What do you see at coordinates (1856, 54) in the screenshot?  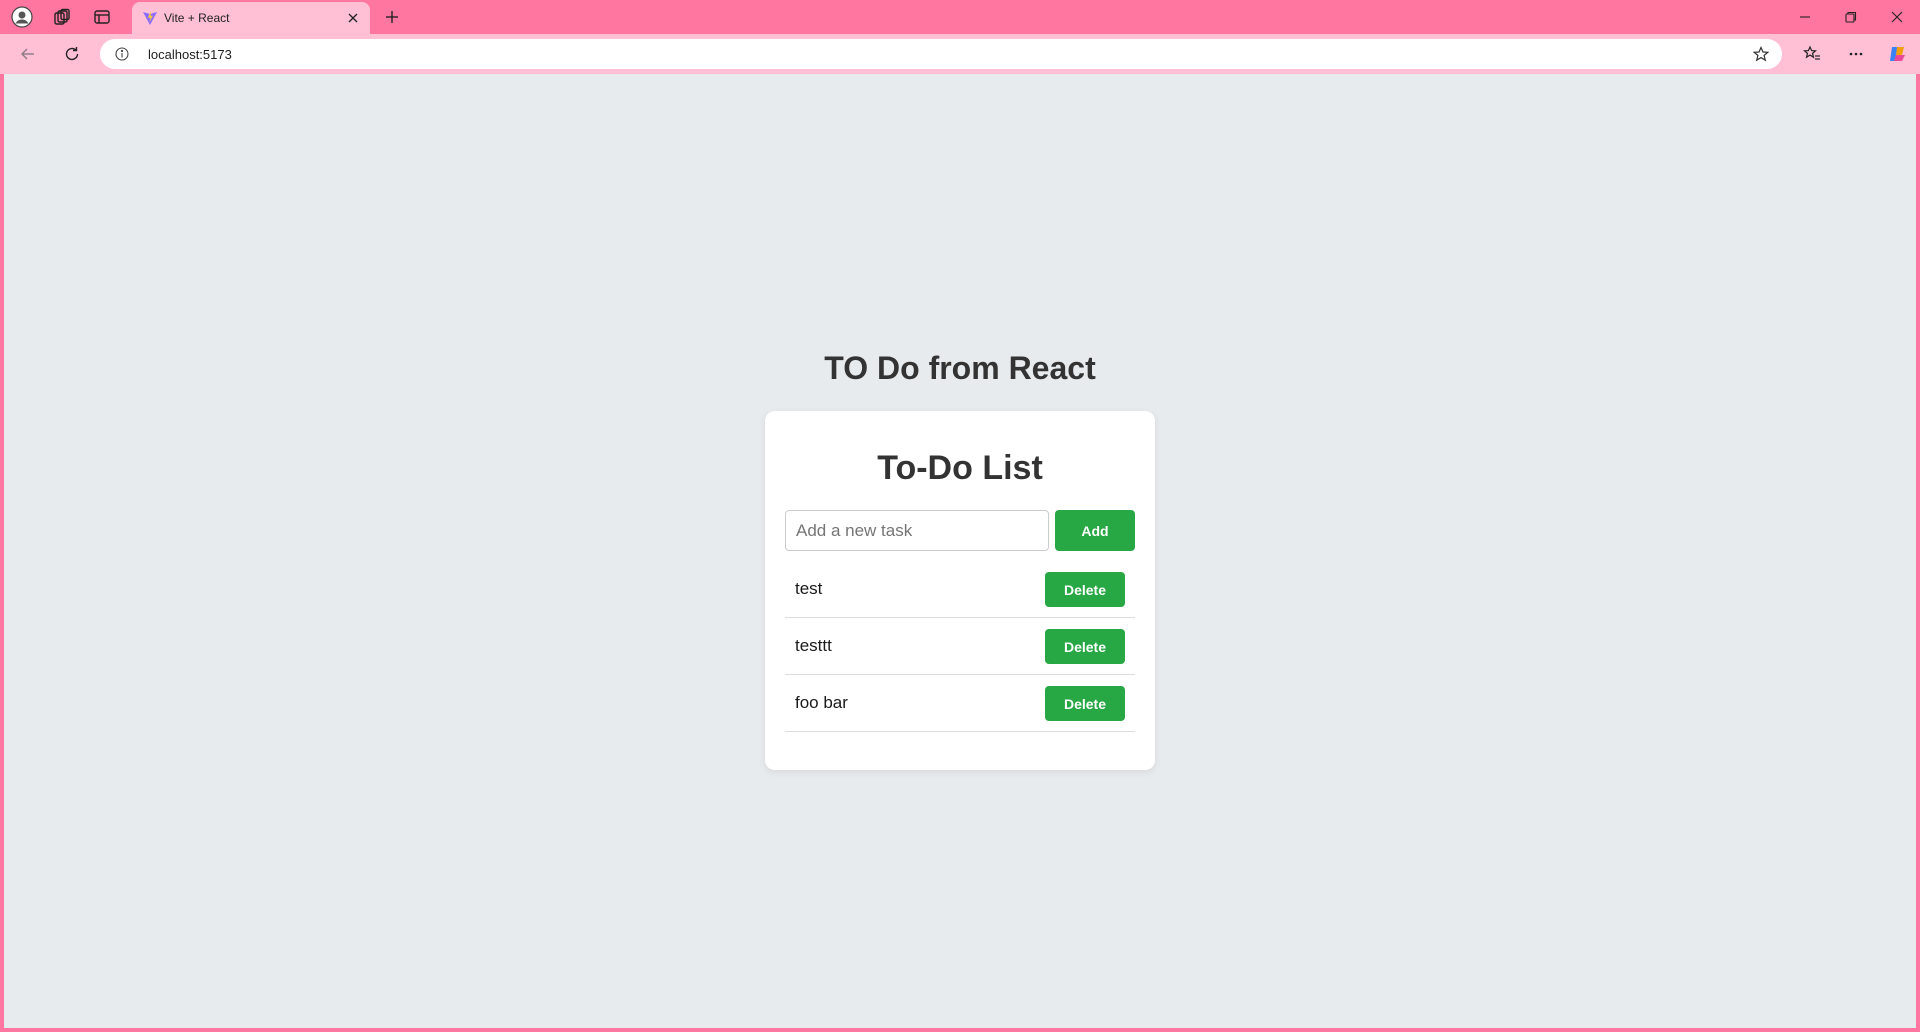 I see `more-icon` at bounding box center [1856, 54].